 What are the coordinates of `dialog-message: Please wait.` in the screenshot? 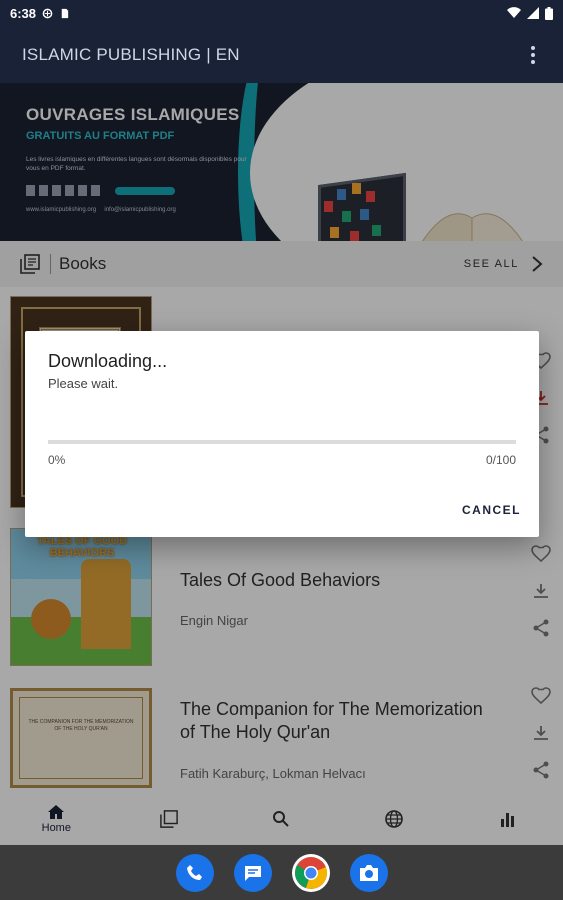 It's located at (83, 383).